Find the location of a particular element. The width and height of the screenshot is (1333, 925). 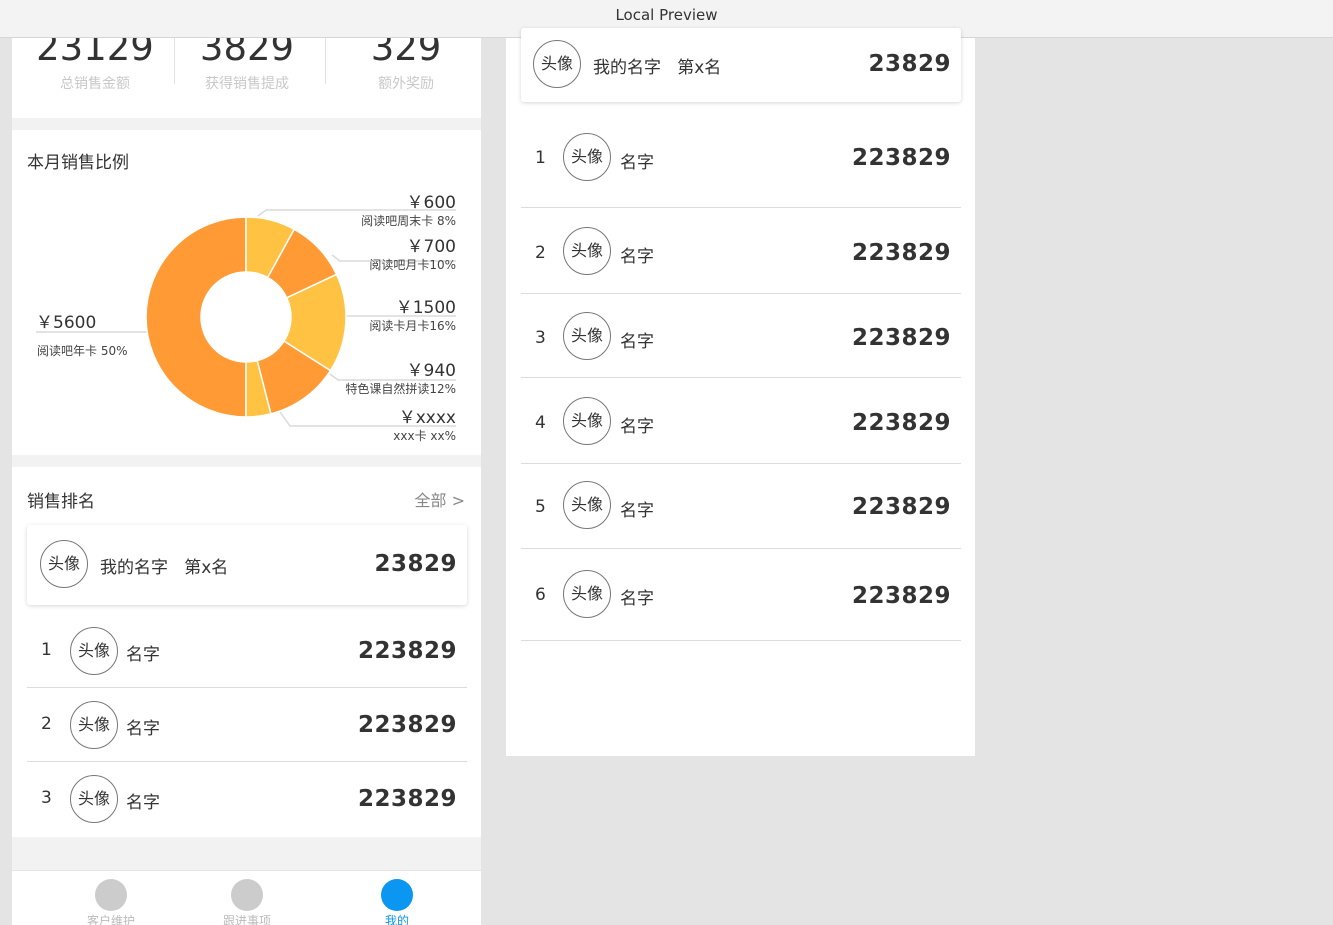

stats-card: 23129 总销售金额 3829 获得销售提成 329 额外奖励 is located at coordinates (246, 78).